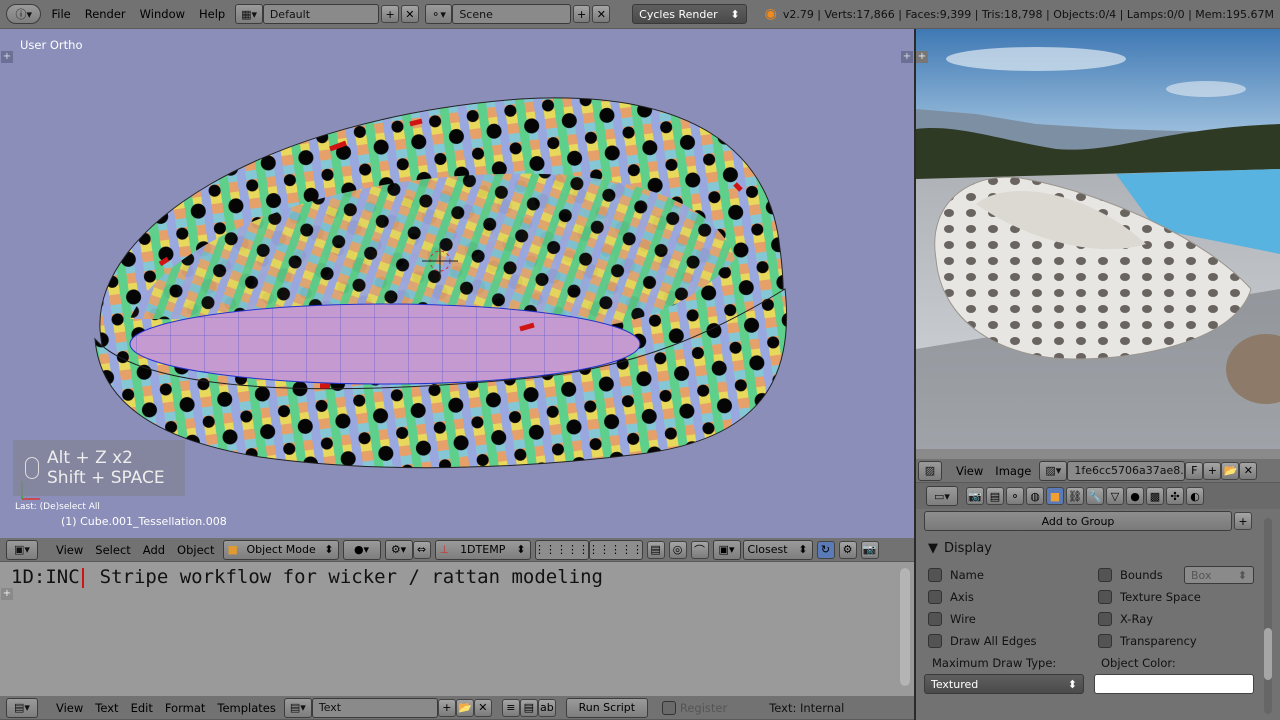  Describe the element at coordinates (321, 14) in the screenshot. I see `layout-name-field: Default` at that location.